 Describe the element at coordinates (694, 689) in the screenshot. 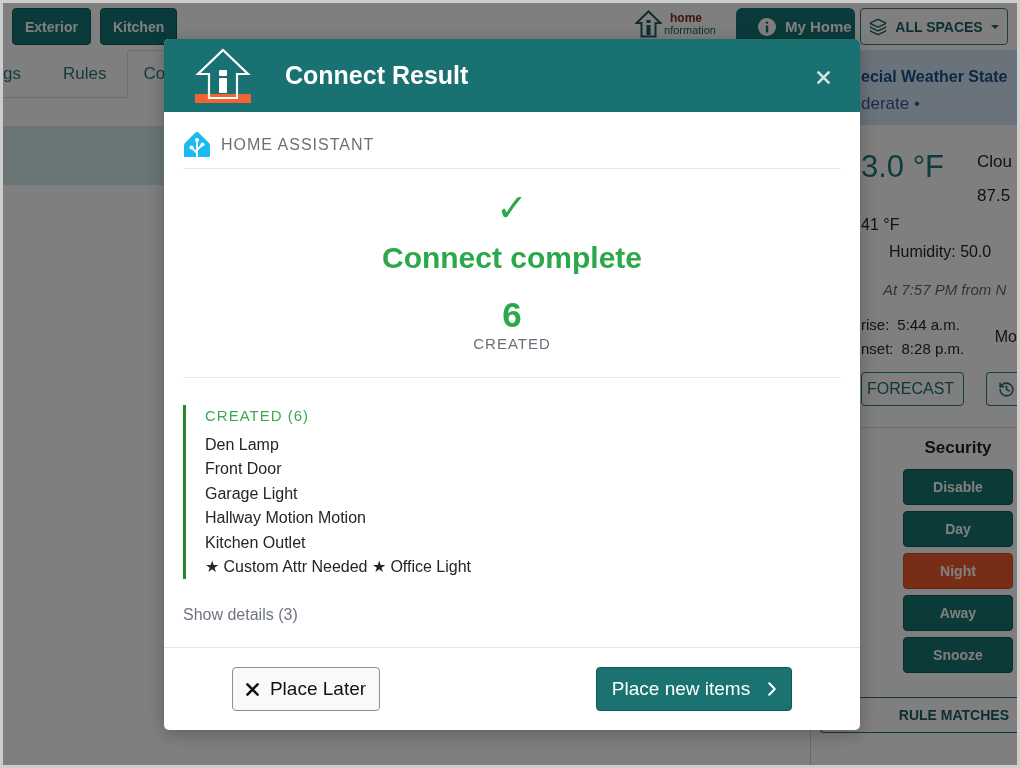

I see `place-new-items-button: Place new items` at that location.